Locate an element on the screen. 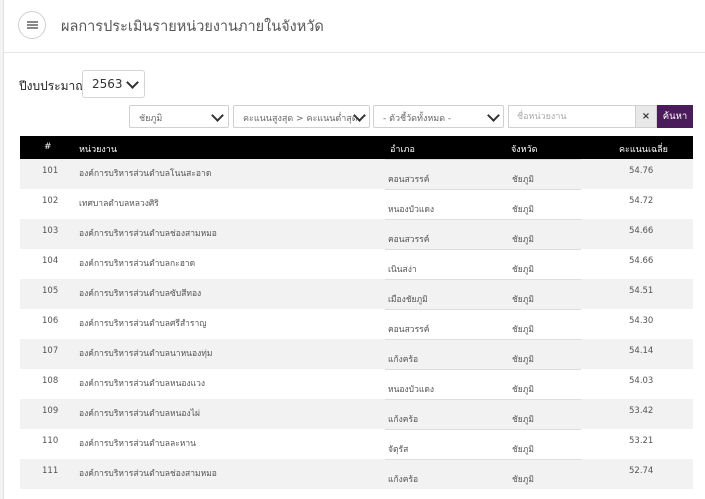 Image resolution: width=705 pixels, height=499 pixels. sort-select: คะแนนสูงสุด > คะแนนต่ำสุด is located at coordinates (301, 116).